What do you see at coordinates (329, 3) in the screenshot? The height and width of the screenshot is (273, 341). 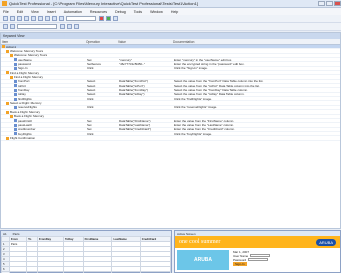 I see `maximize-icon` at bounding box center [329, 3].